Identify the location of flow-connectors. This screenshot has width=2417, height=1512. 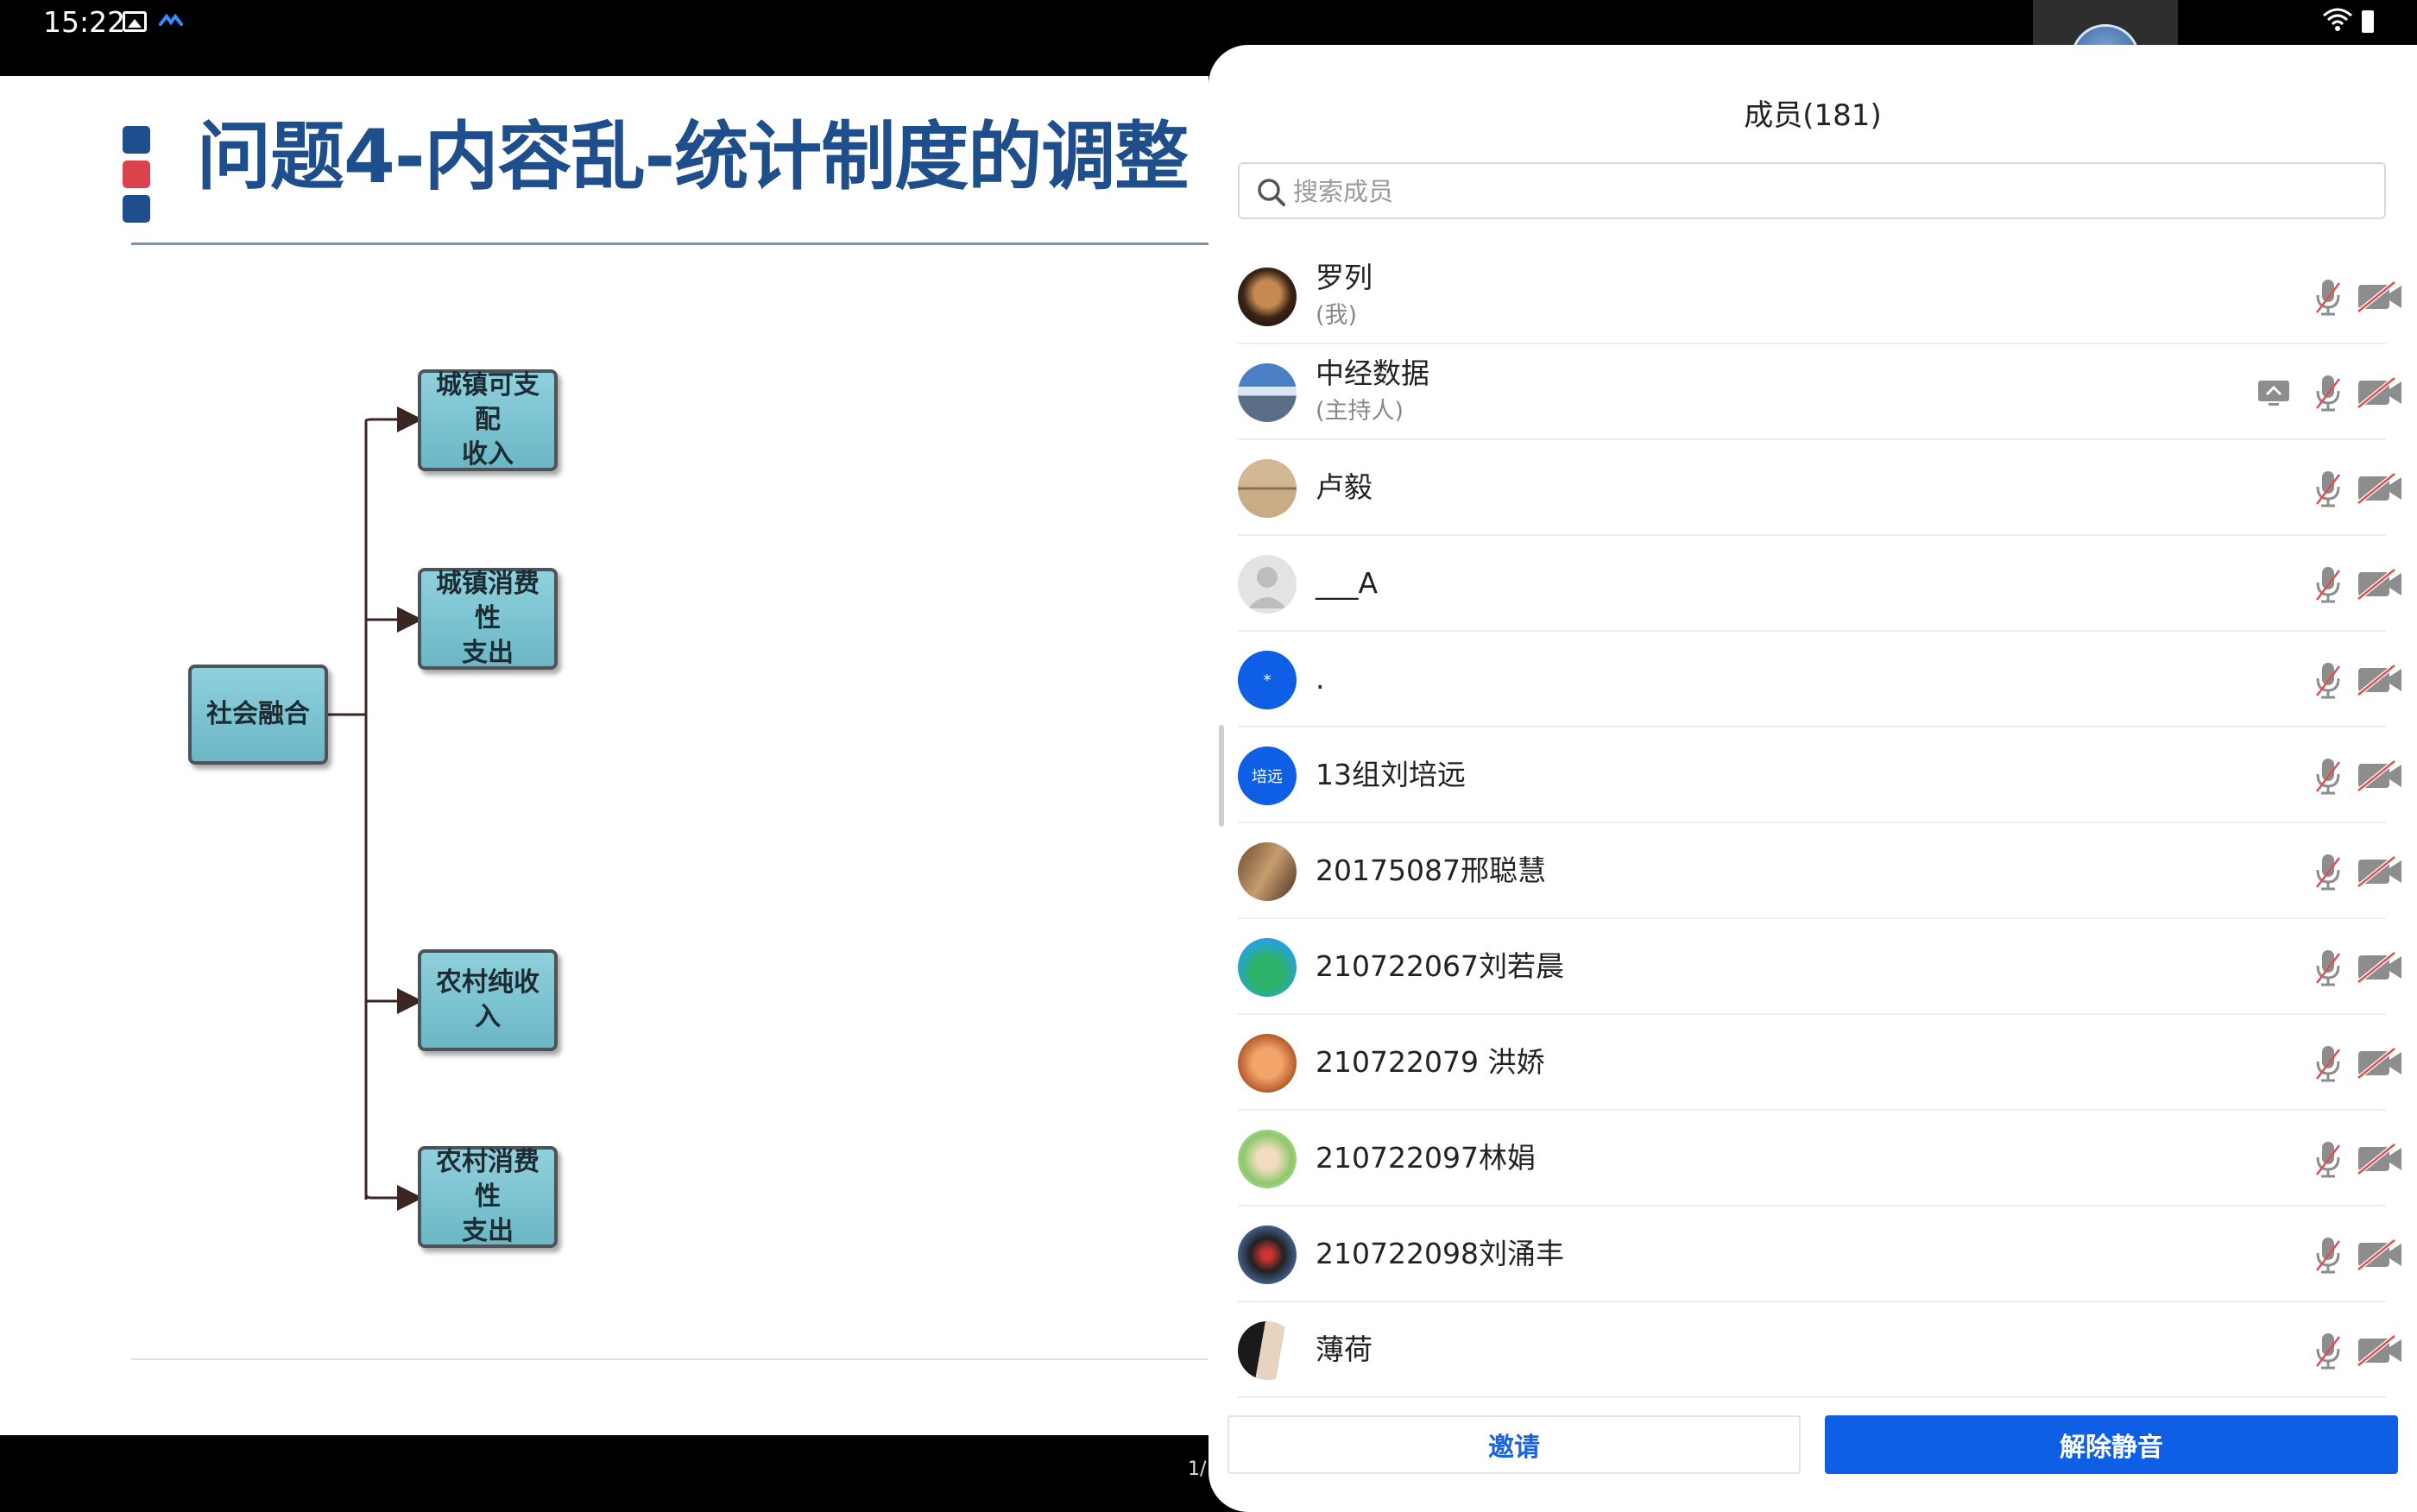
(375, 808).